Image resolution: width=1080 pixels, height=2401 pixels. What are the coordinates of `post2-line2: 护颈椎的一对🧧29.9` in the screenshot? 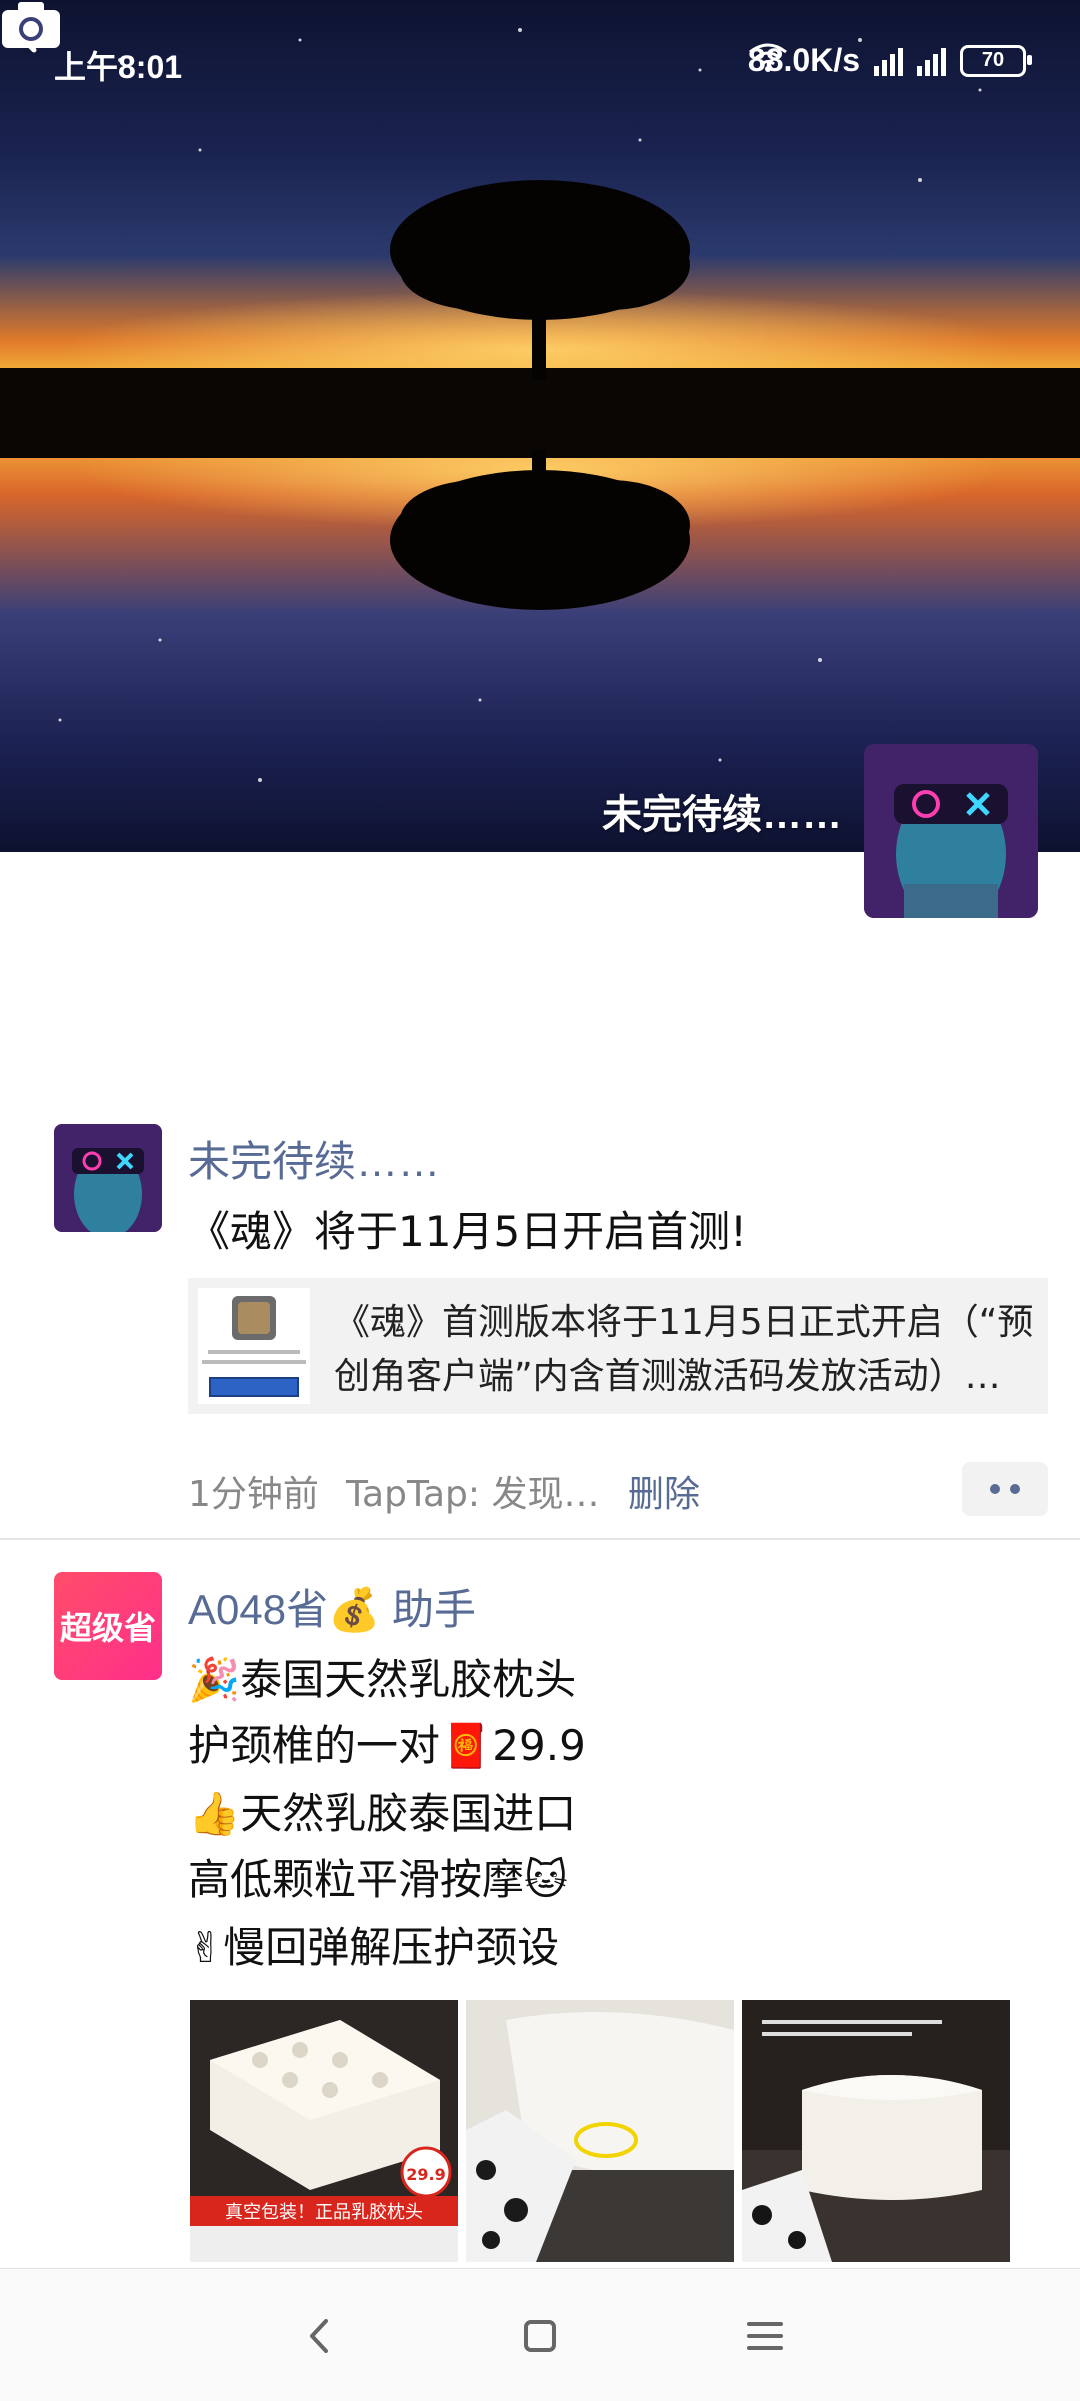 It's located at (387, 1745).